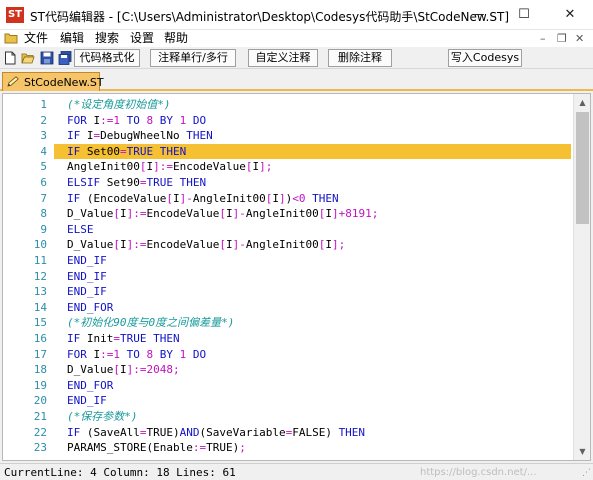 The height and width of the screenshot is (480, 593). What do you see at coordinates (102, 417) in the screenshot?
I see `code-line: (*保存参数*)` at bounding box center [102, 417].